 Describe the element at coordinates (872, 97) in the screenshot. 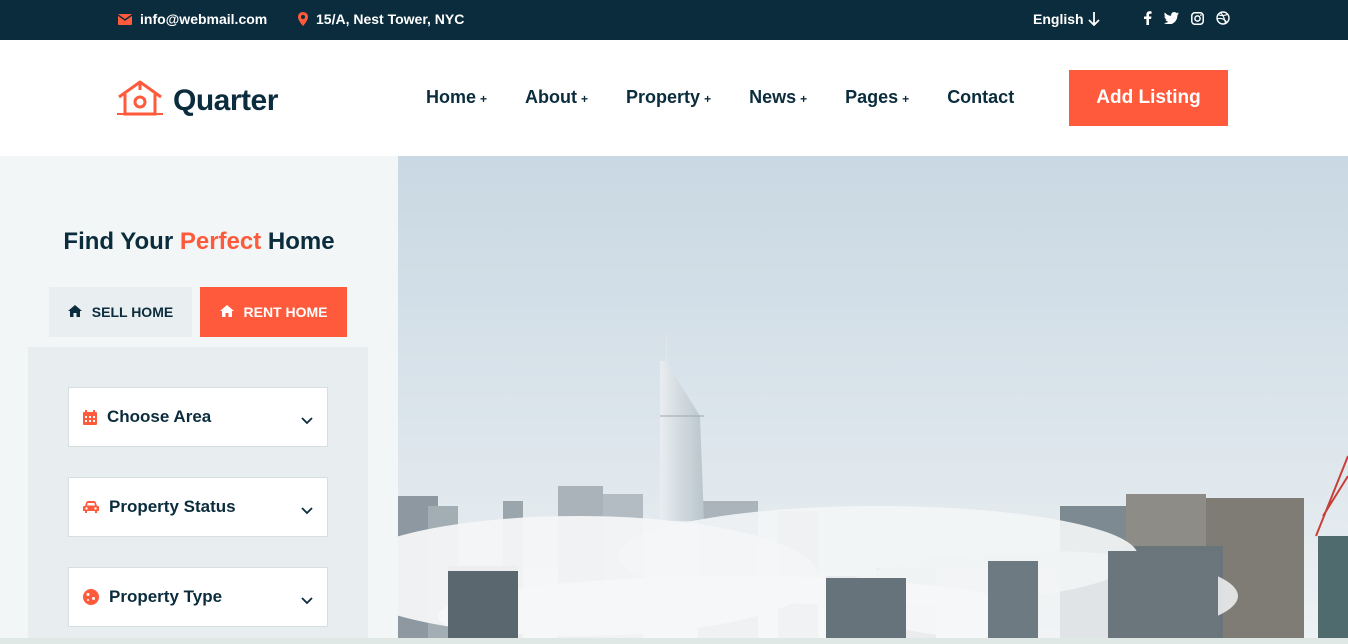

I see `nav-label: Pages` at that location.